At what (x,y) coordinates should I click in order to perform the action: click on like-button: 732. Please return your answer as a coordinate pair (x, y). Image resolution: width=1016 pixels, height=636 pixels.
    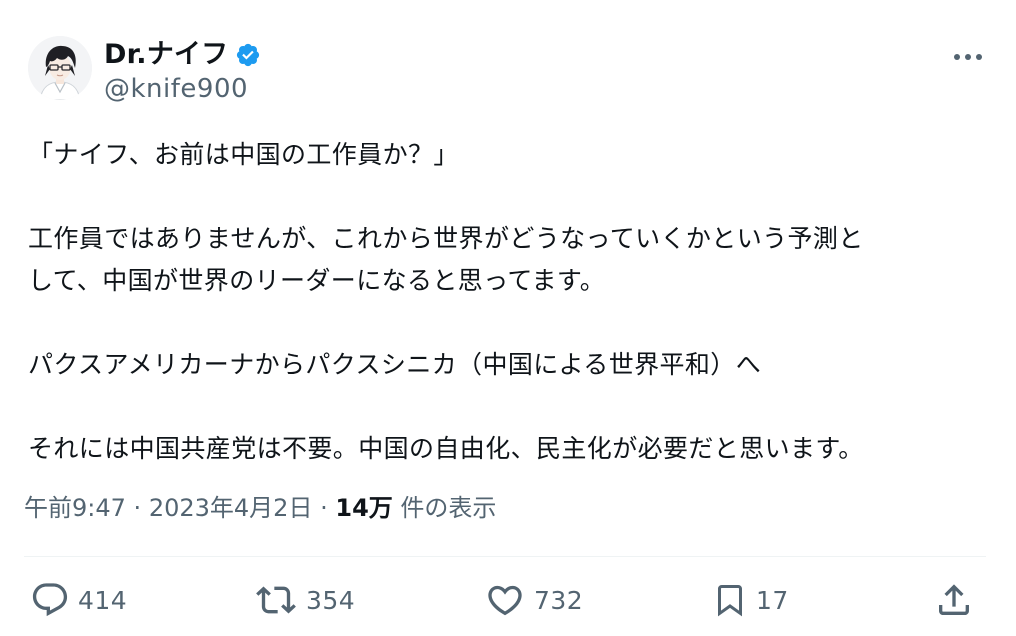
    Looking at the image, I should click on (533, 600).